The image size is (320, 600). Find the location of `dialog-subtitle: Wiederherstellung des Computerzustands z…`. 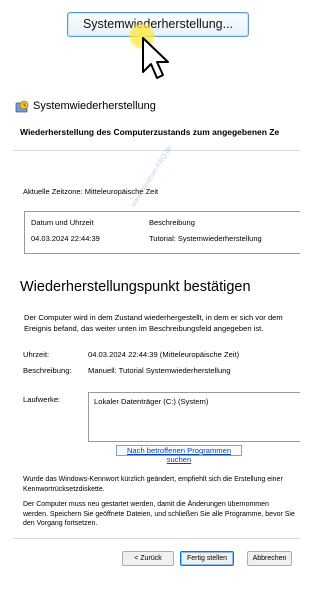

dialog-subtitle: Wiederherstellung des Computerzustands z… is located at coordinates (150, 132).